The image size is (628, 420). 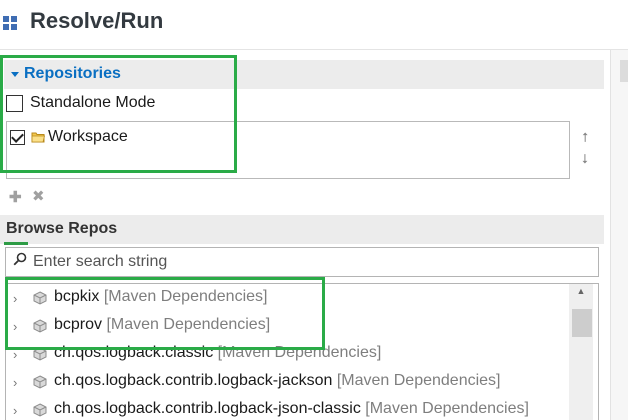 What do you see at coordinates (585, 138) in the screenshot?
I see `move-up-icon: ⭡` at bounding box center [585, 138].